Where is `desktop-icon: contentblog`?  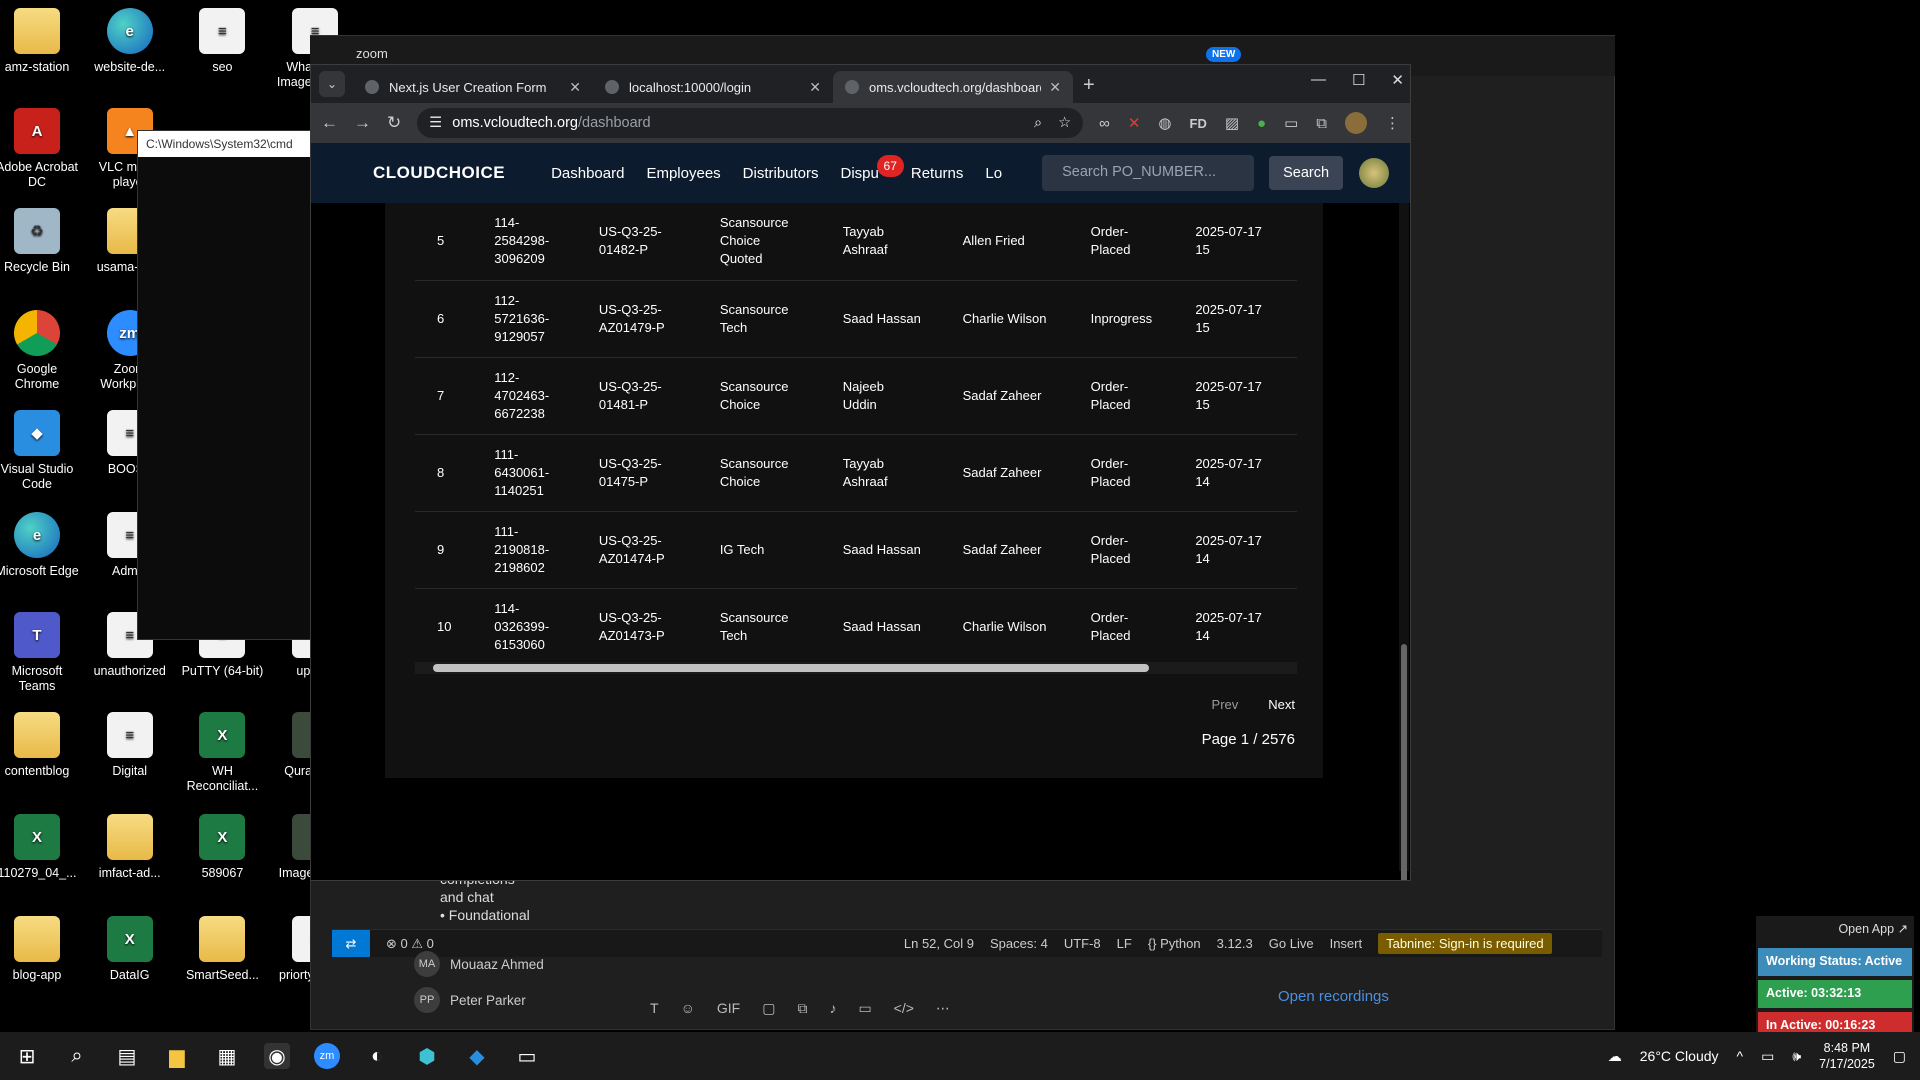
desktop-icon: contentblog is located at coordinates (40, 745).